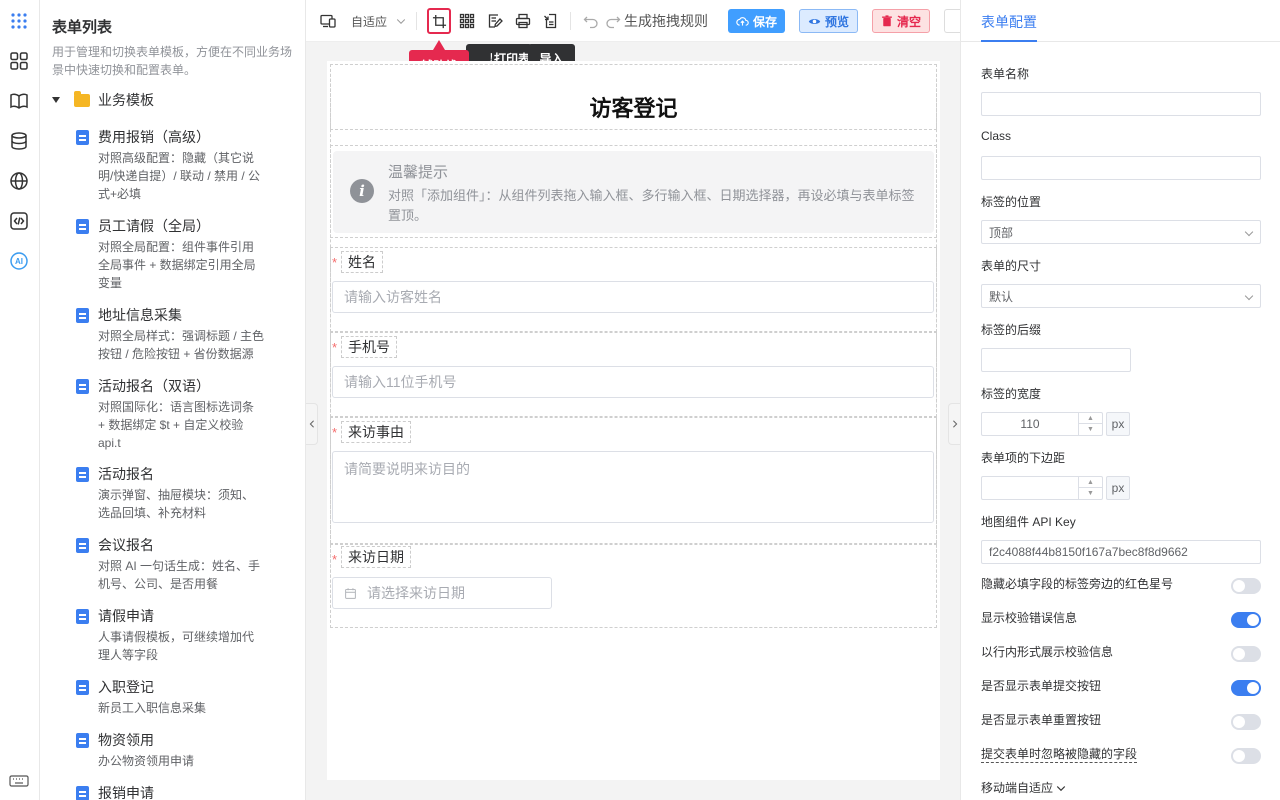  What do you see at coordinates (126, 474) in the screenshot?
I see `template-item-title: 活动报名` at bounding box center [126, 474].